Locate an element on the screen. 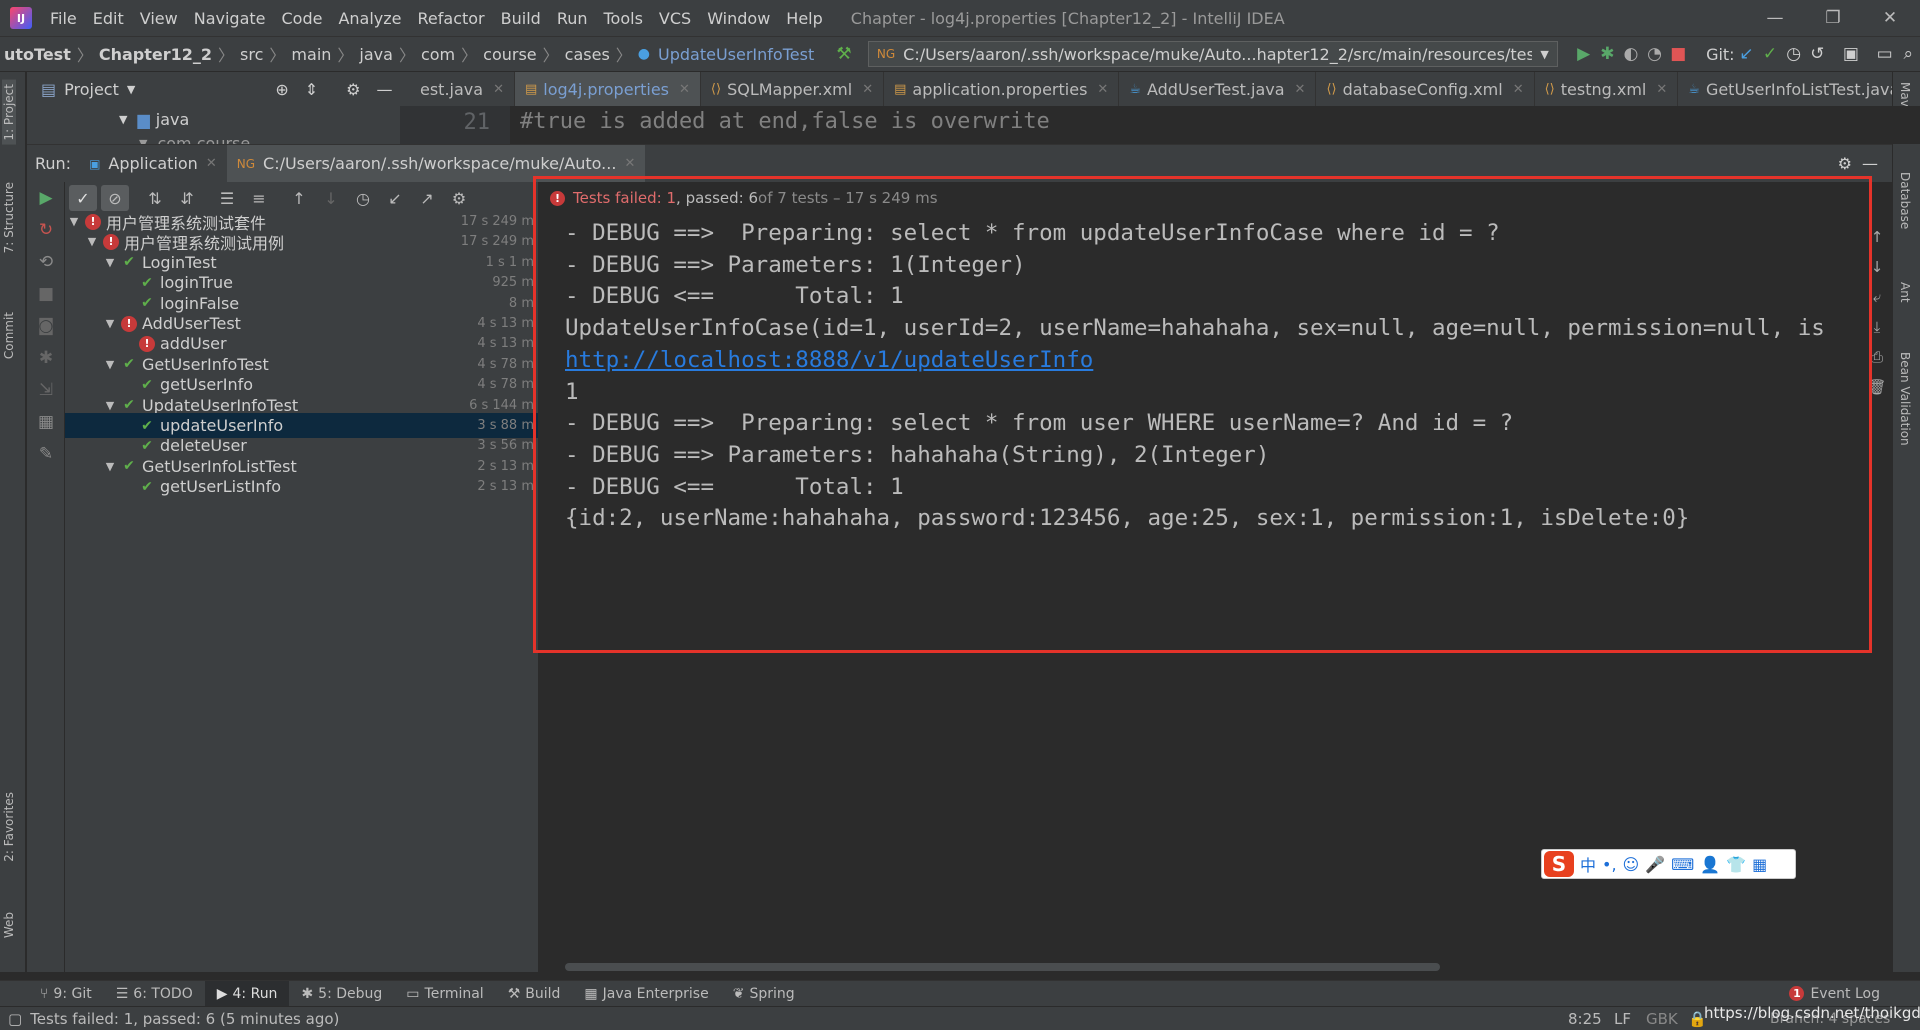 This screenshot has height=1030, width=1920. collapse-all-icon: ≡ is located at coordinates (259, 198).